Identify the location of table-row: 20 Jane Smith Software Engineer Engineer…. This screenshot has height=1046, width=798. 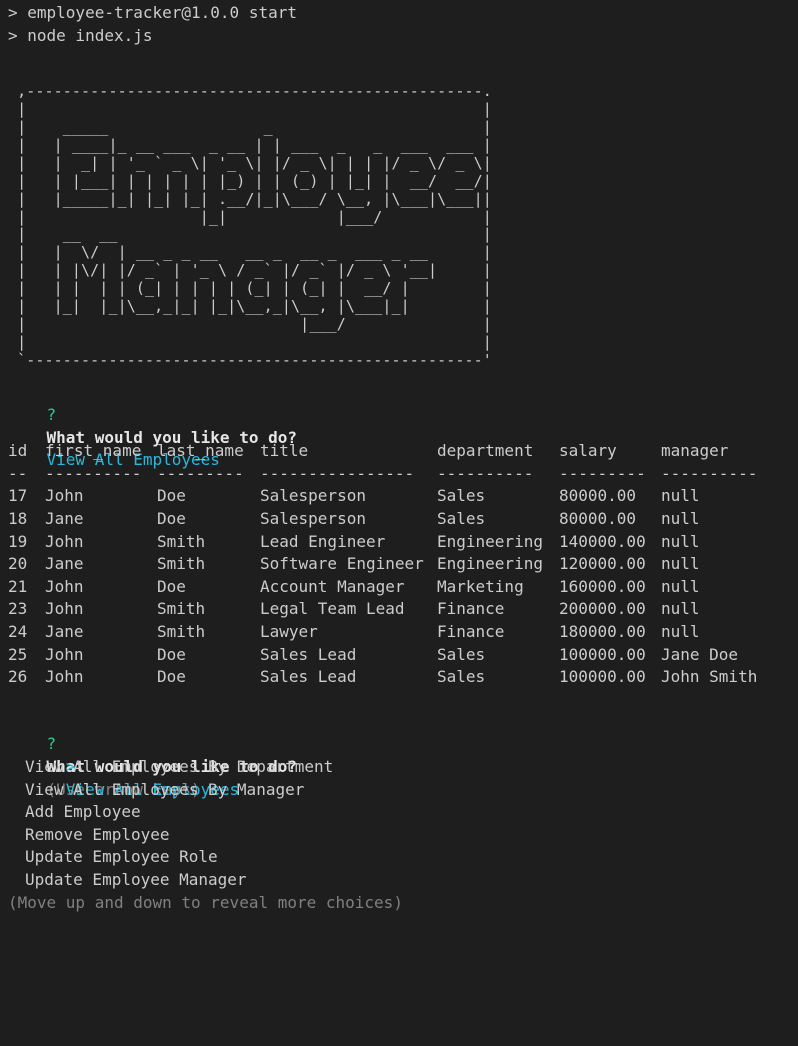
(403, 564).